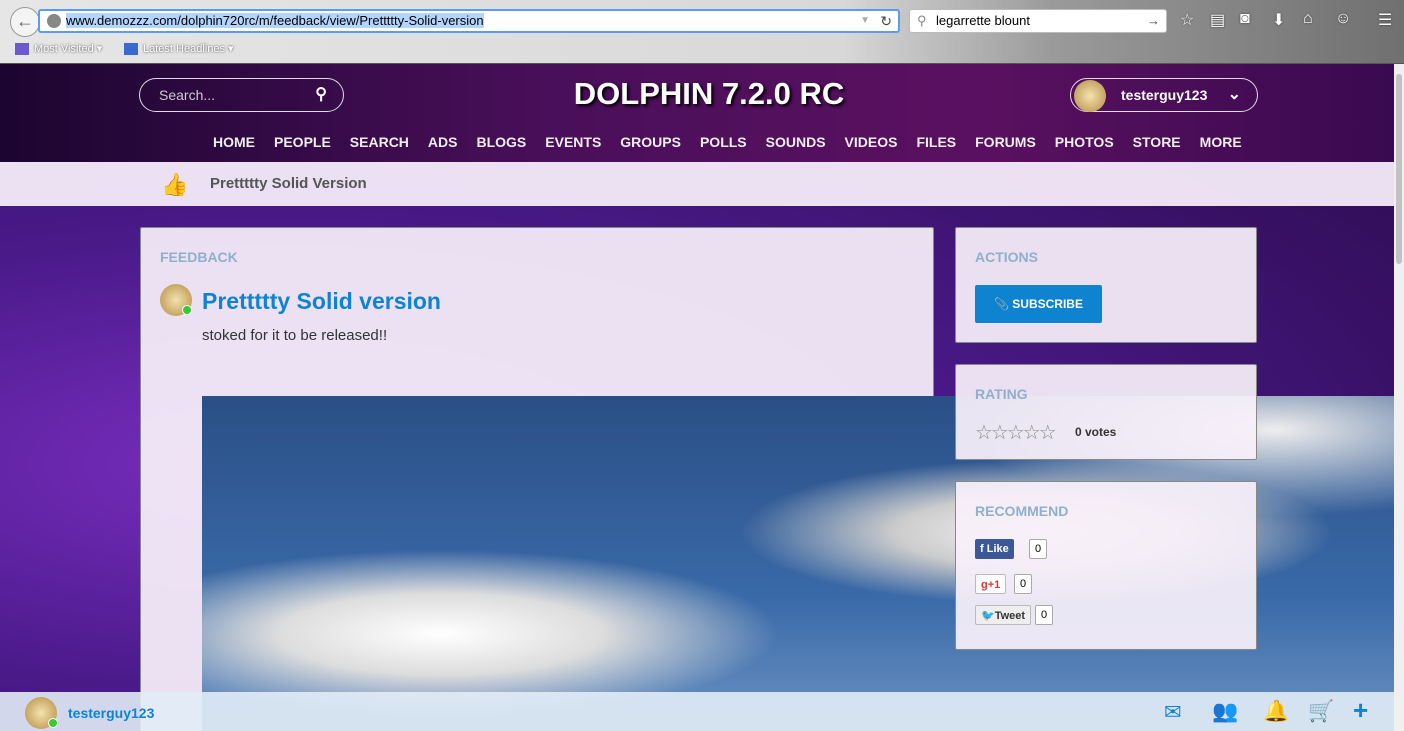 Image resolution: width=1404 pixels, height=731 pixels. What do you see at coordinates (1106, 285) in the screenshot?
I see `actions-card: ACTIONS 📎 SUBSCRIBE` at bounding box center [1106, 285].